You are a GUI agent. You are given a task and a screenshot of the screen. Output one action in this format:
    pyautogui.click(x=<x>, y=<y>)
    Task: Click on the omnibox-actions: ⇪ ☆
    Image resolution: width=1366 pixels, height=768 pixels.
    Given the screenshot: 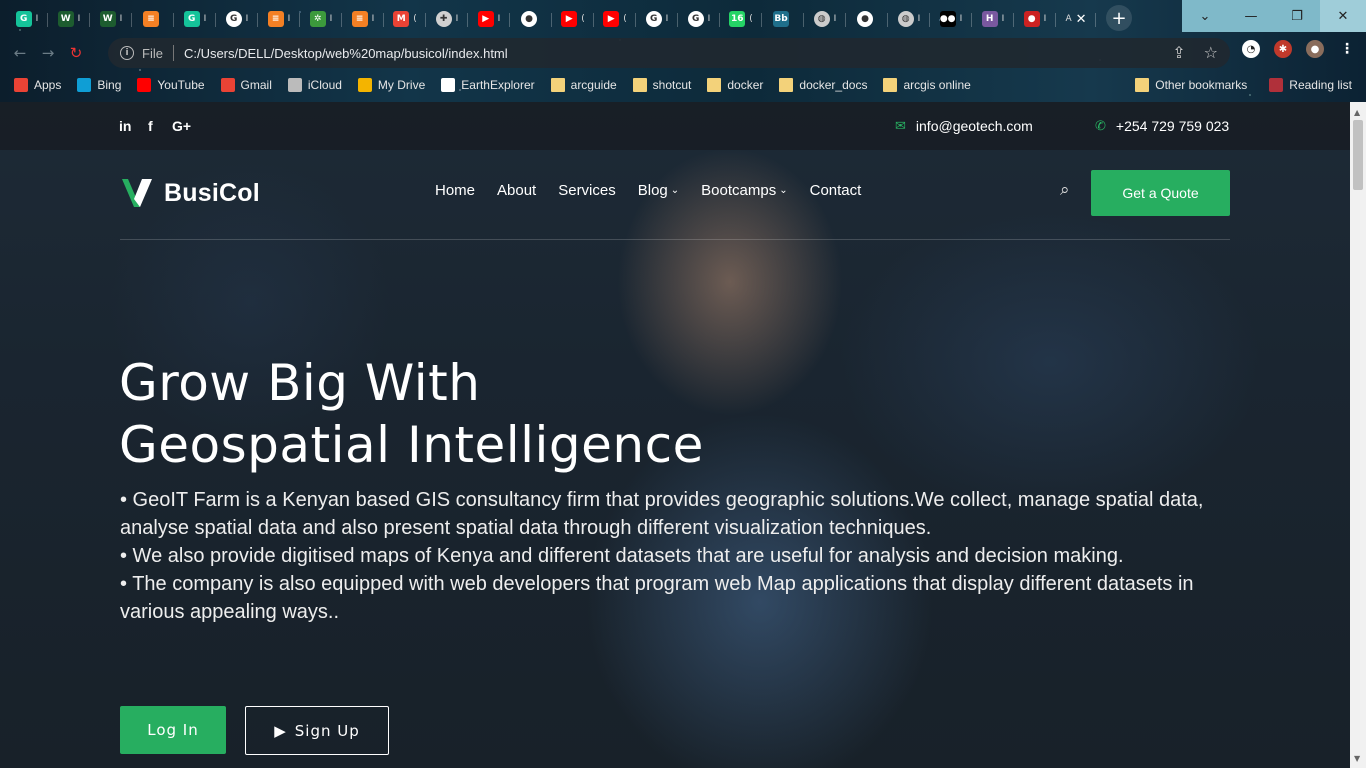 What is the action you would take?
    pyautogui.click(x=1195, y=52)
    